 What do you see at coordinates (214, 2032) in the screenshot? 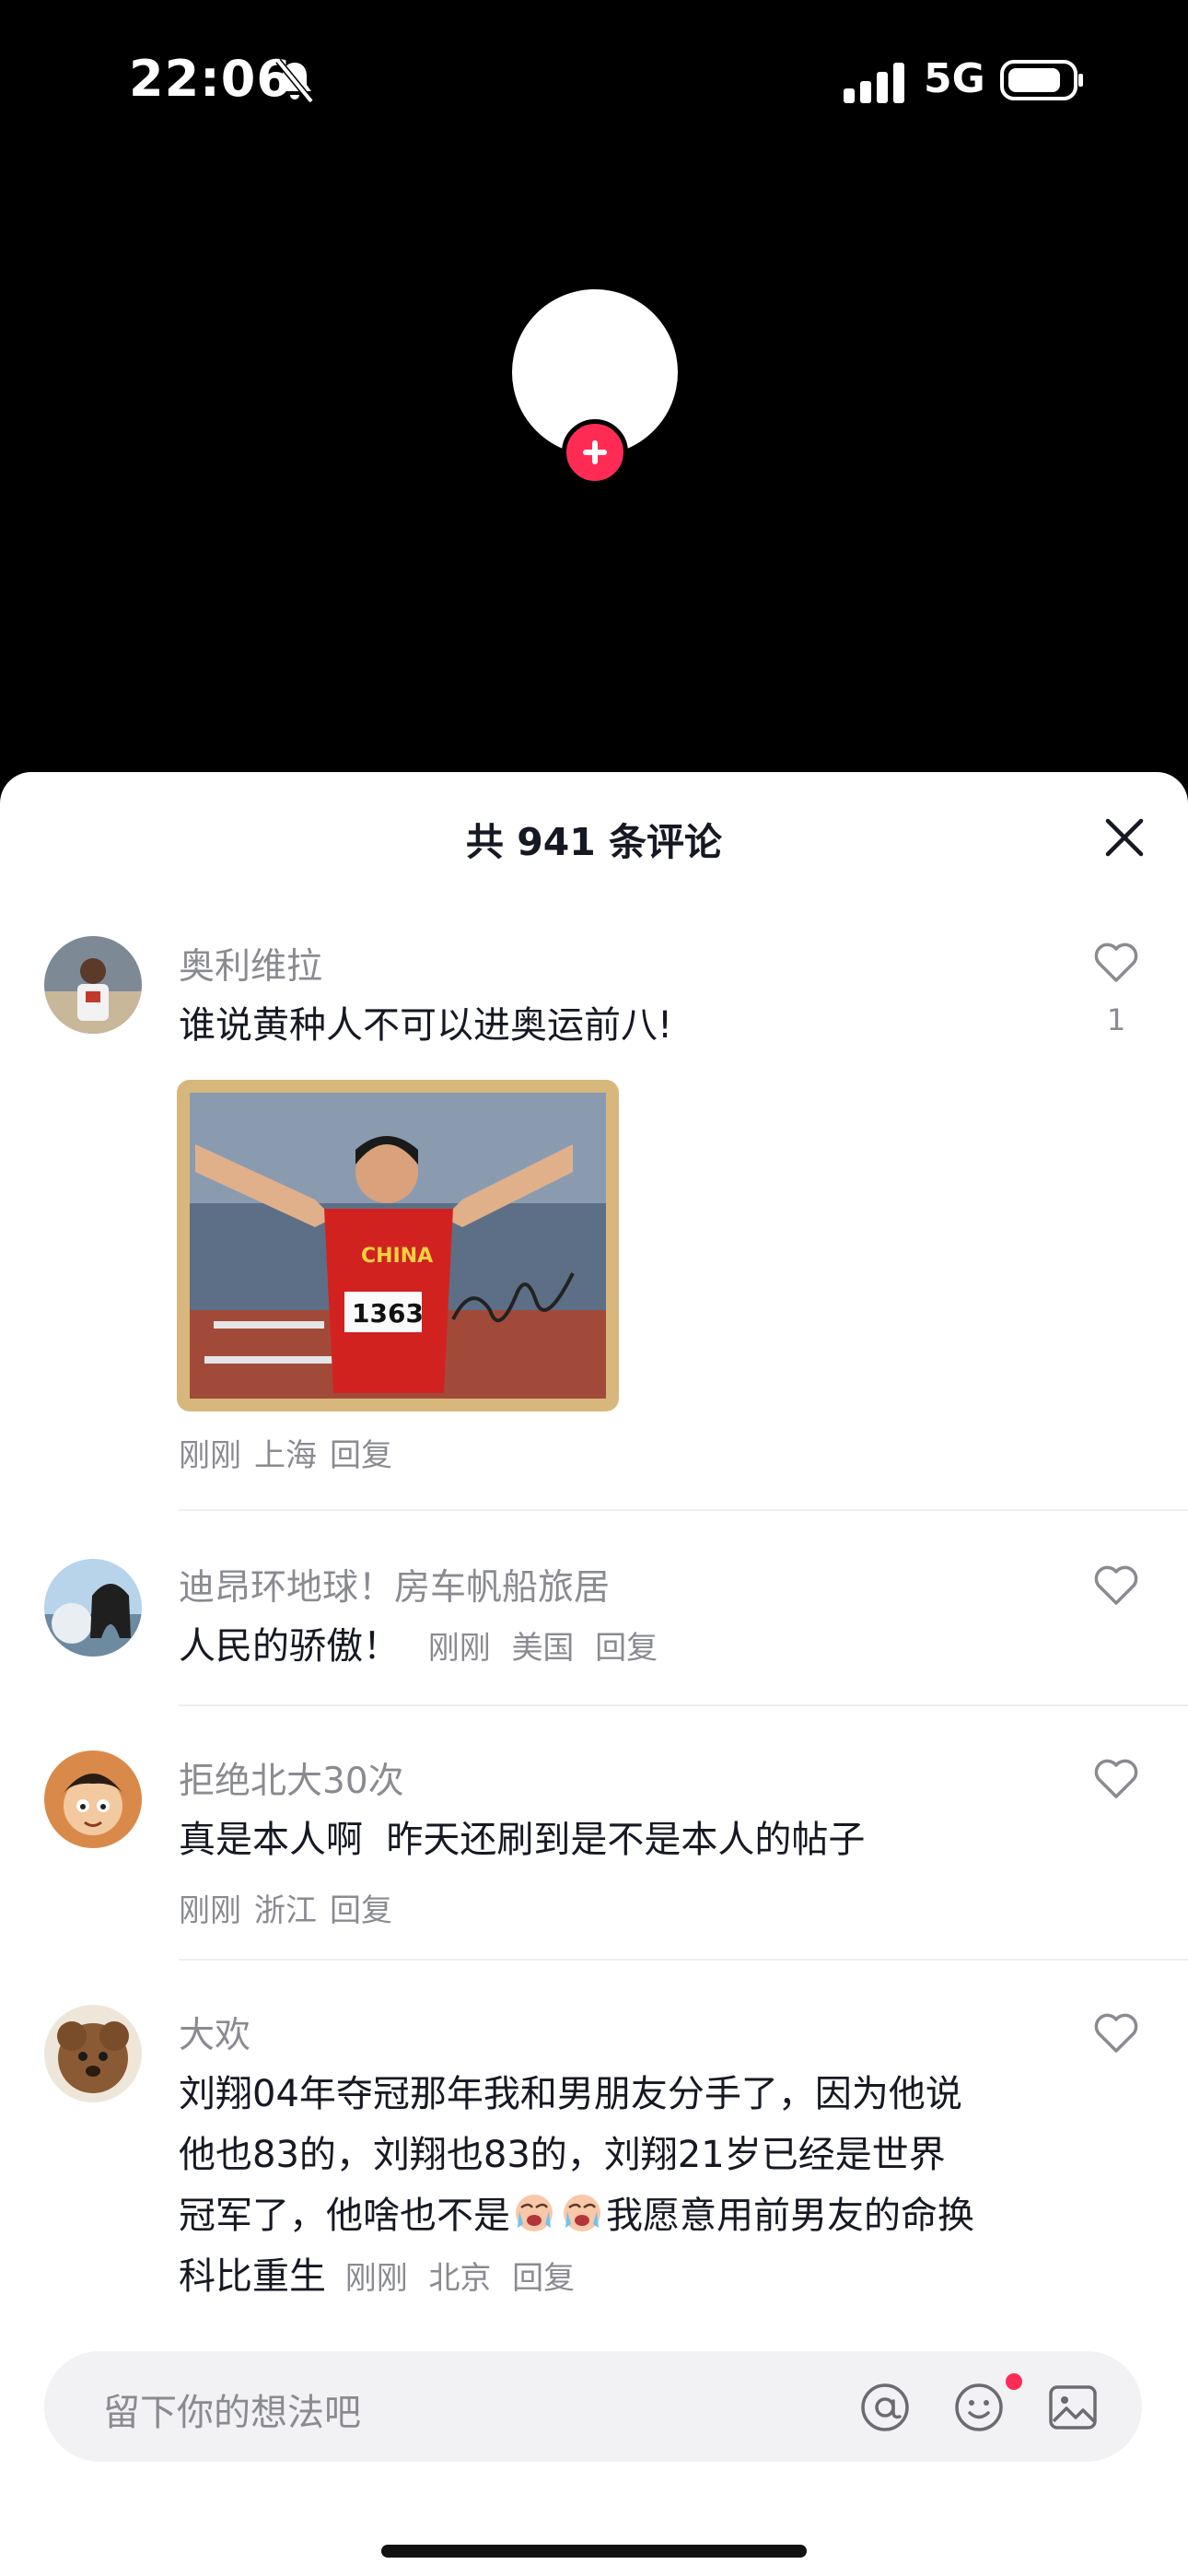
I see `comment-username: 大欢` at bounding box center [214, 2032].